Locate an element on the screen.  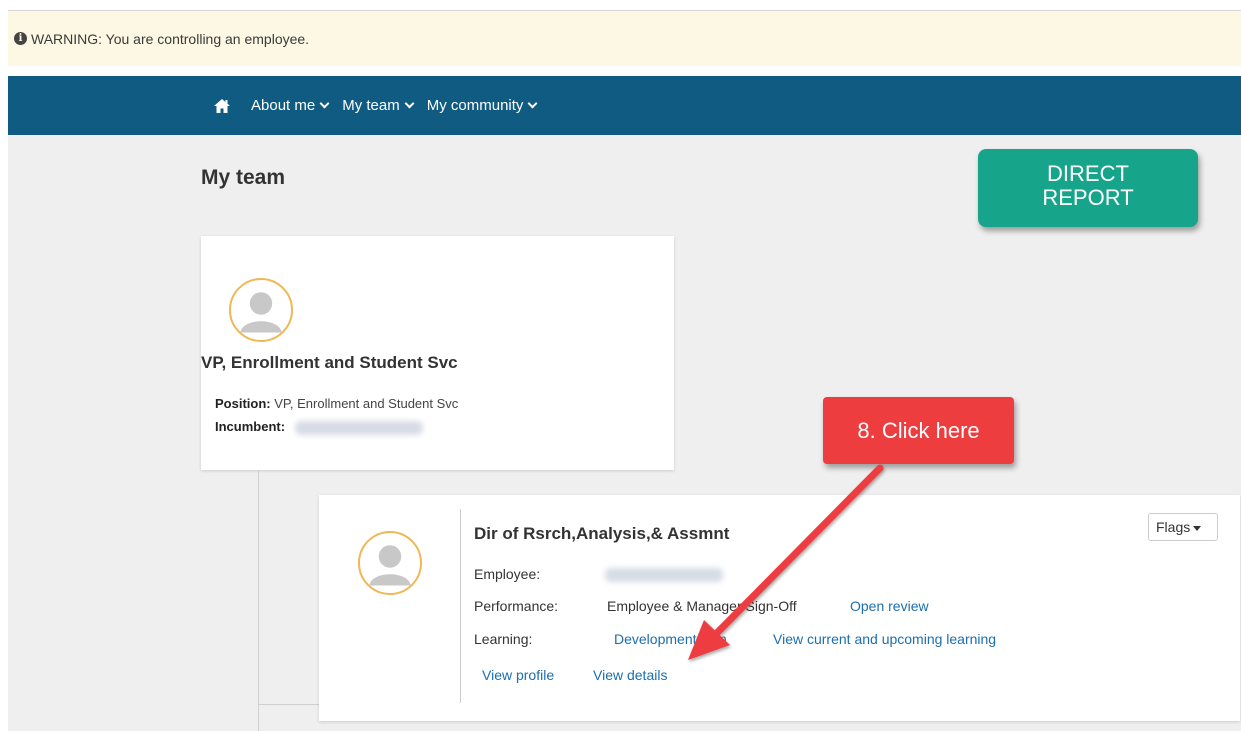
nav-my-team: My team is located at coordinates (378, 105).